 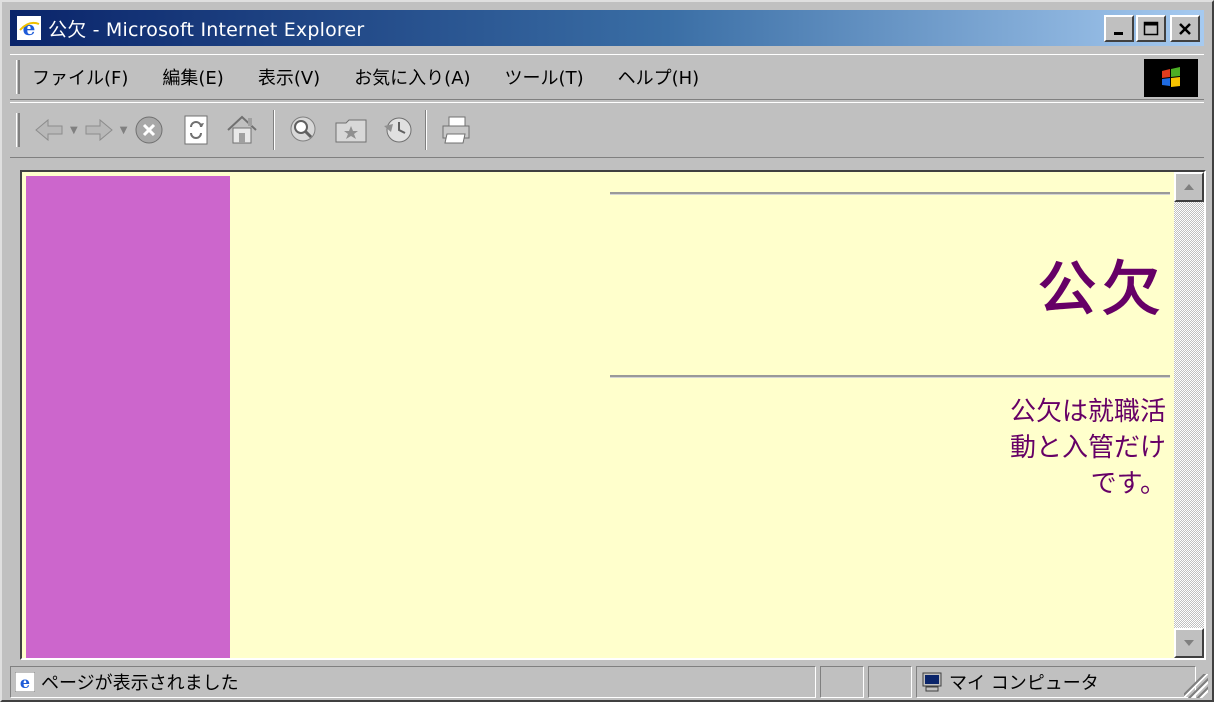 What do you see at coordinates (124, 130) in the screenshot?
I see `forward-dropdown-icon: ▼` at bounding box center [124, 130].